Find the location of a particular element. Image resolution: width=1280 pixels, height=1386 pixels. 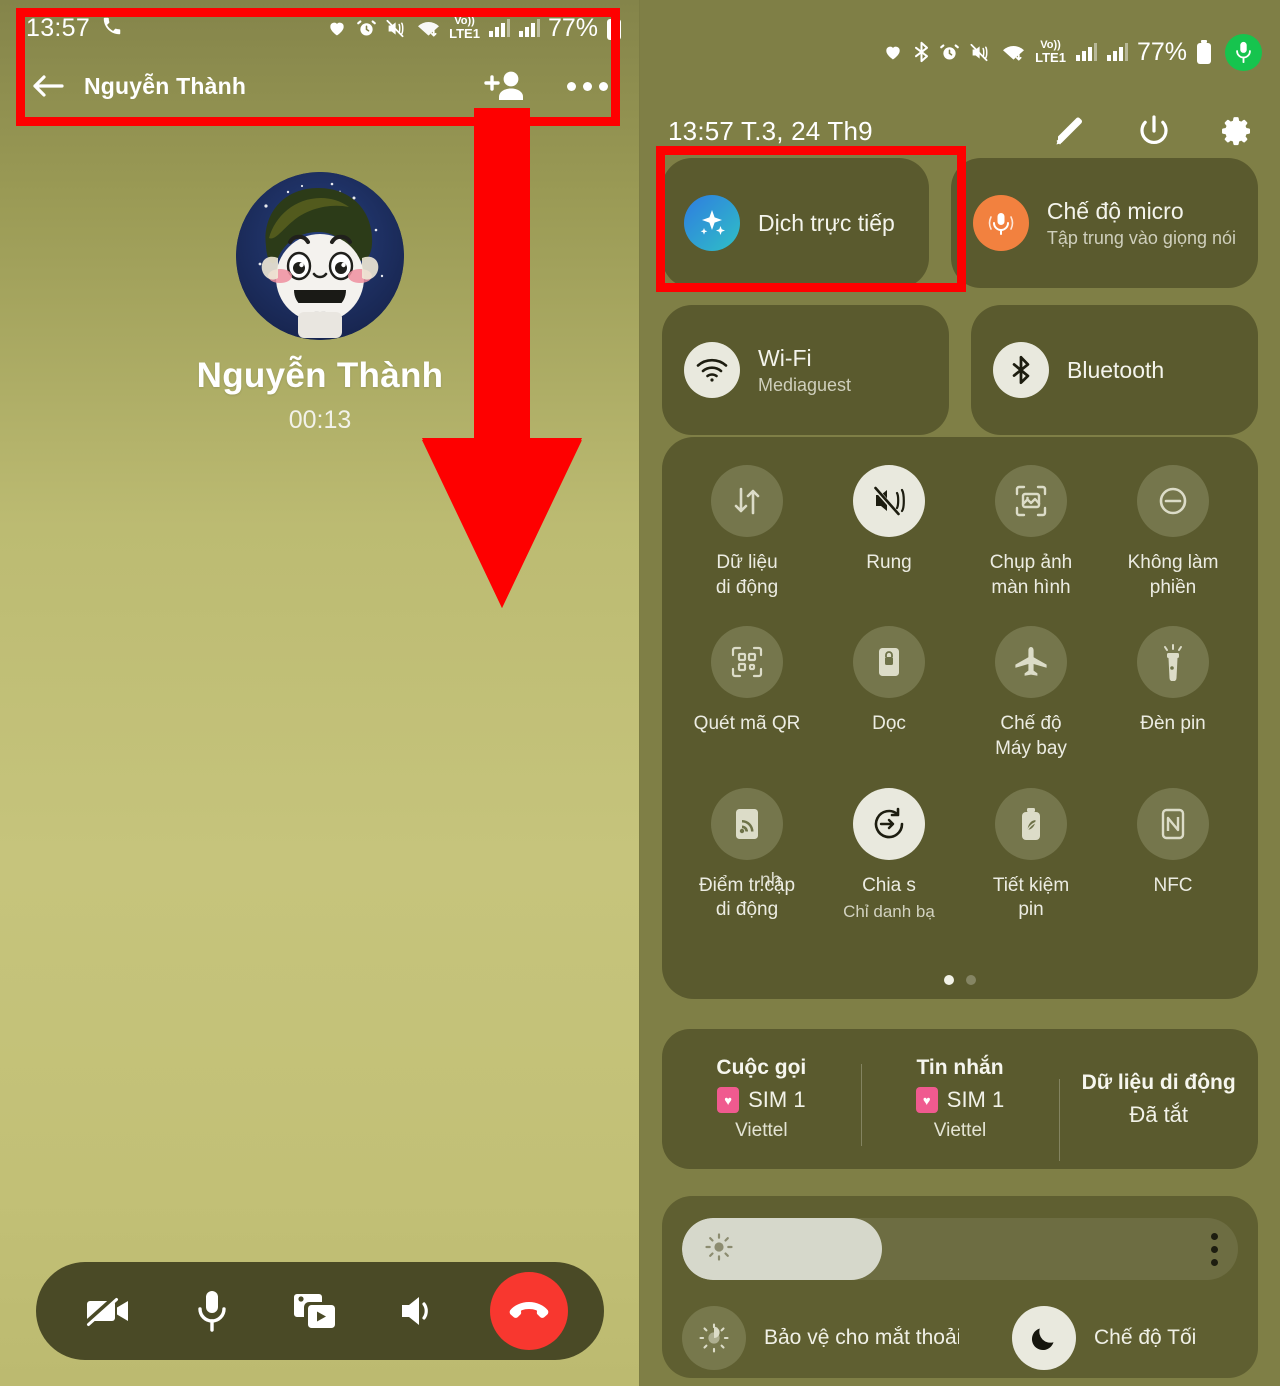

qs-flashlight: Đèn pin is located at coordinates (1173, 693).